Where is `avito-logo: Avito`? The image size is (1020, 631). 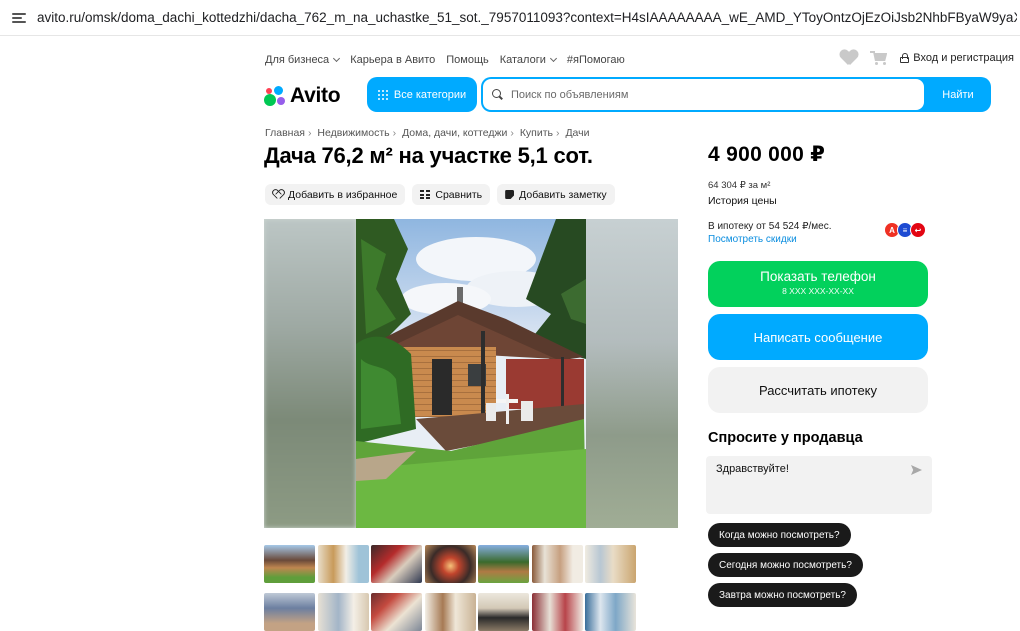
avito-logo: Avito is located at coordinates (302, 96).